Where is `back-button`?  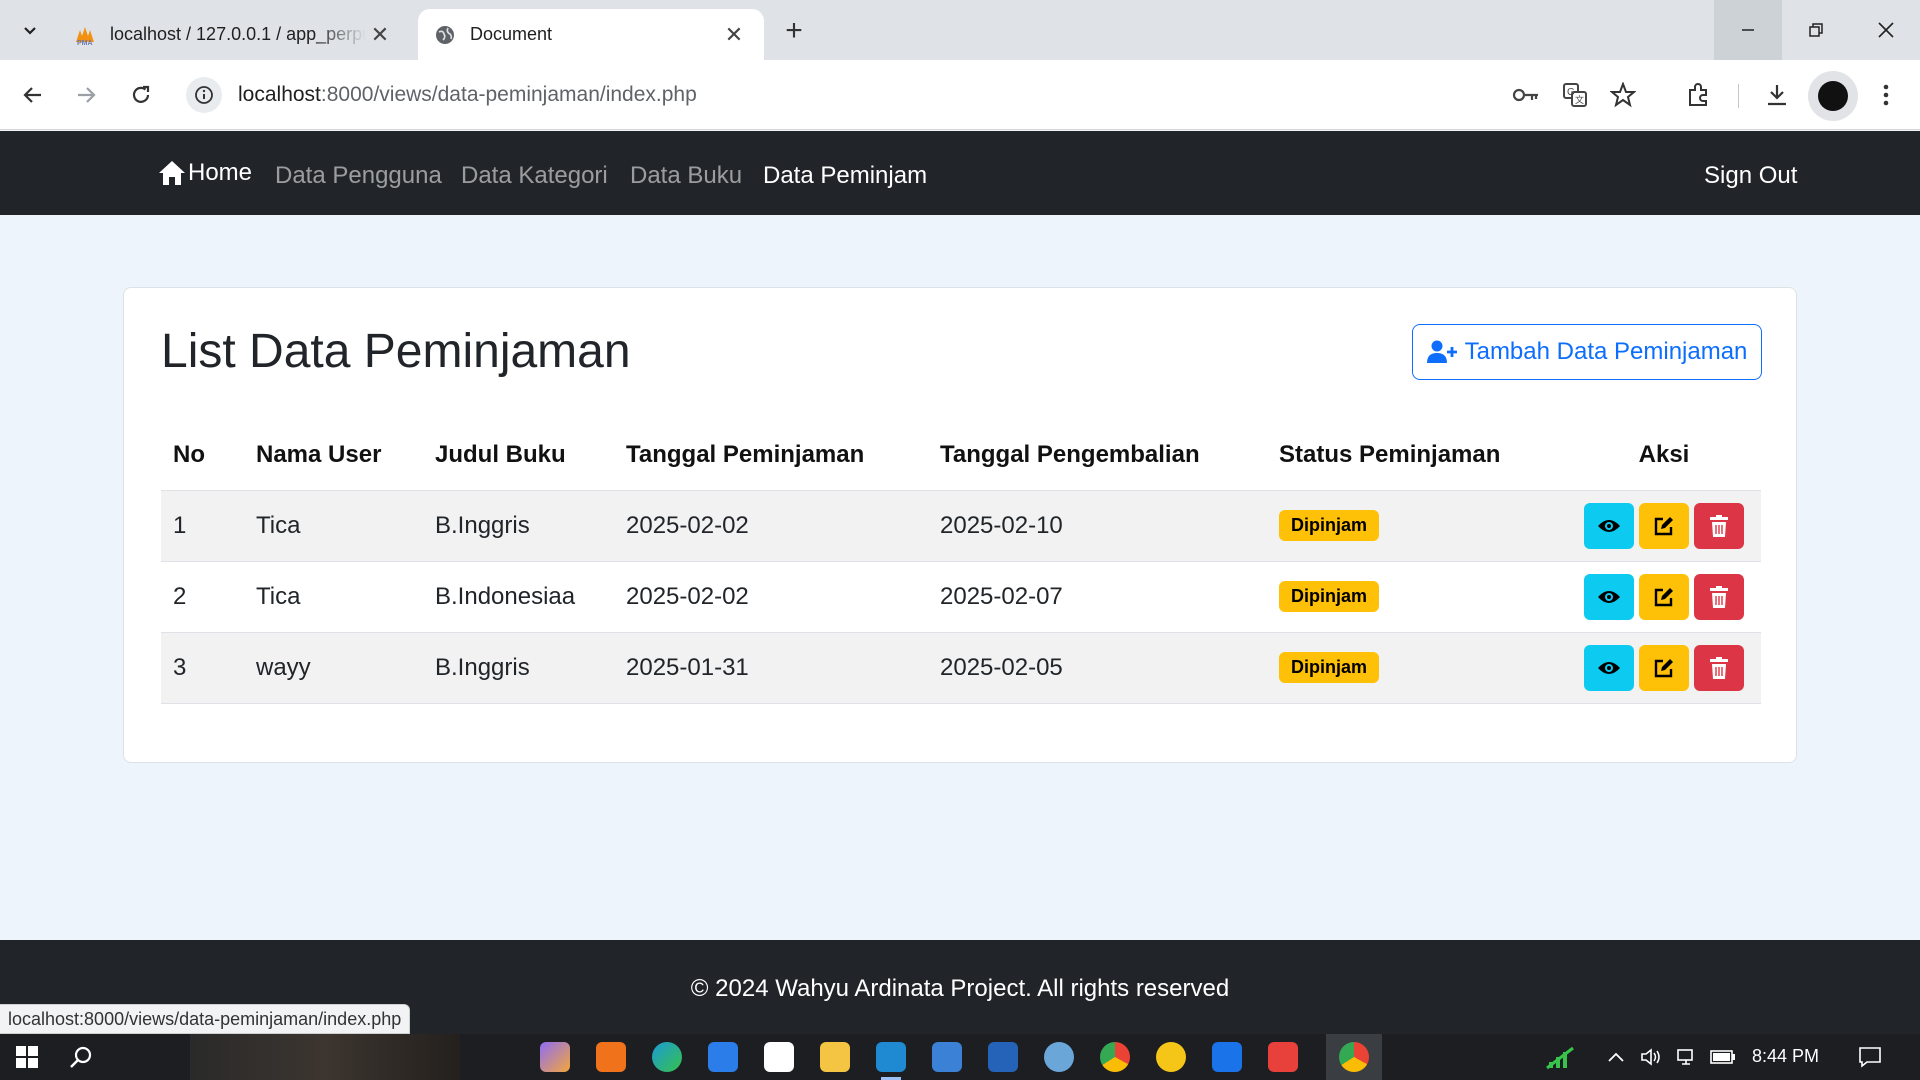 back-button is located at coordinates (33, 95).